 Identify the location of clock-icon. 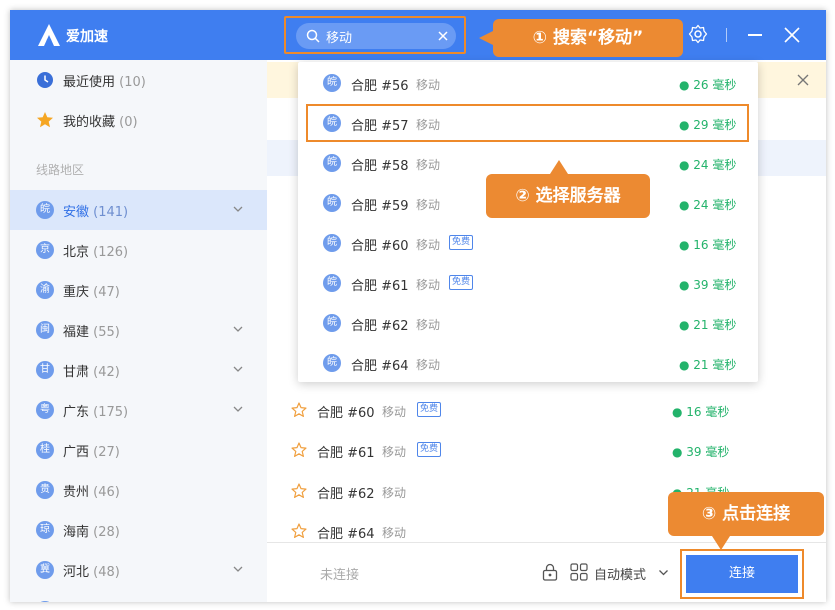
(45, 80).